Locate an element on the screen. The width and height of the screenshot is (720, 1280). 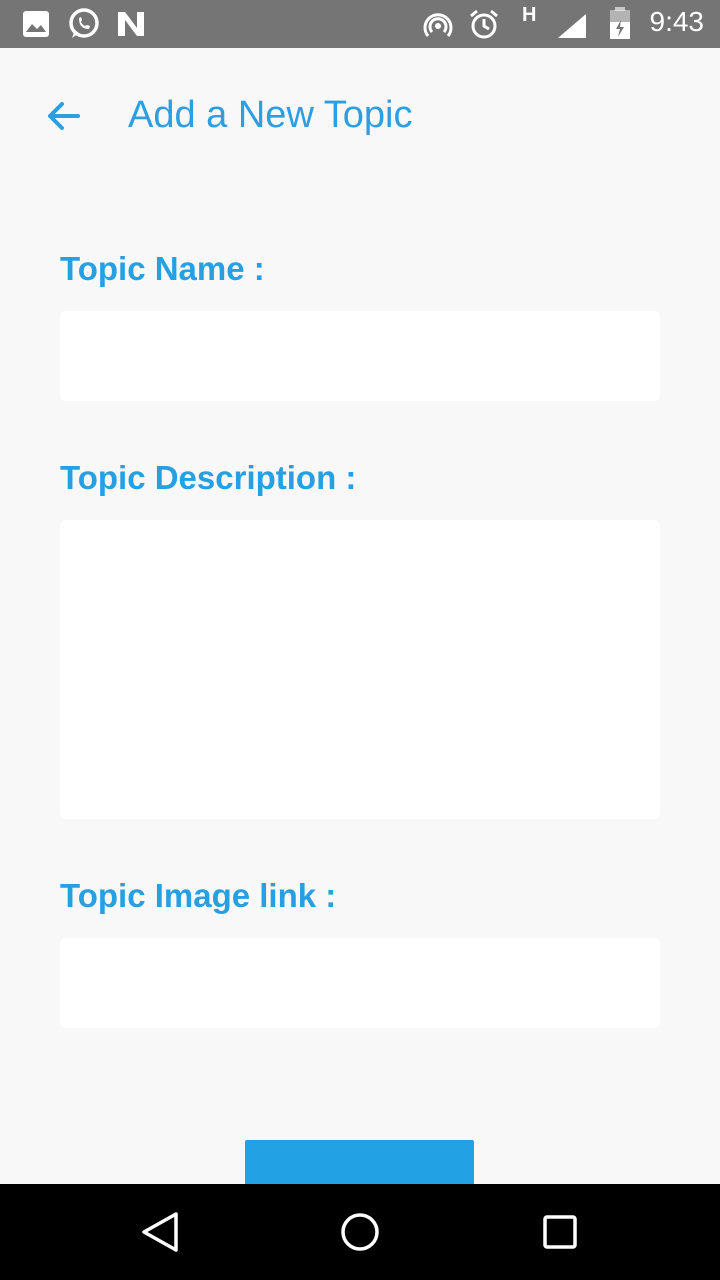
battery-icon is located at coordinates (620, 25).